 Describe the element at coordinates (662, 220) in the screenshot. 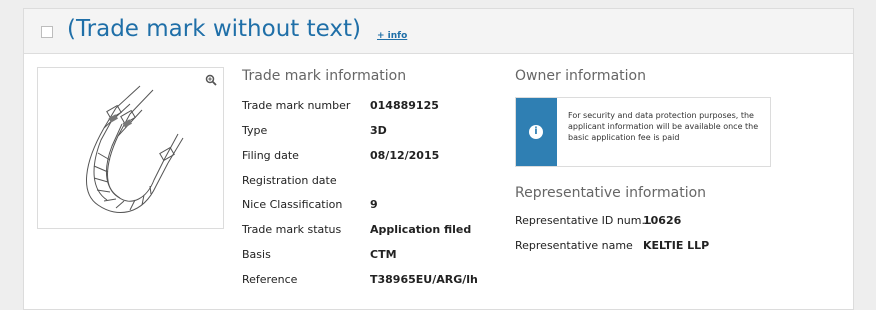

I see `row-value-representative-id: 10626` at that location.